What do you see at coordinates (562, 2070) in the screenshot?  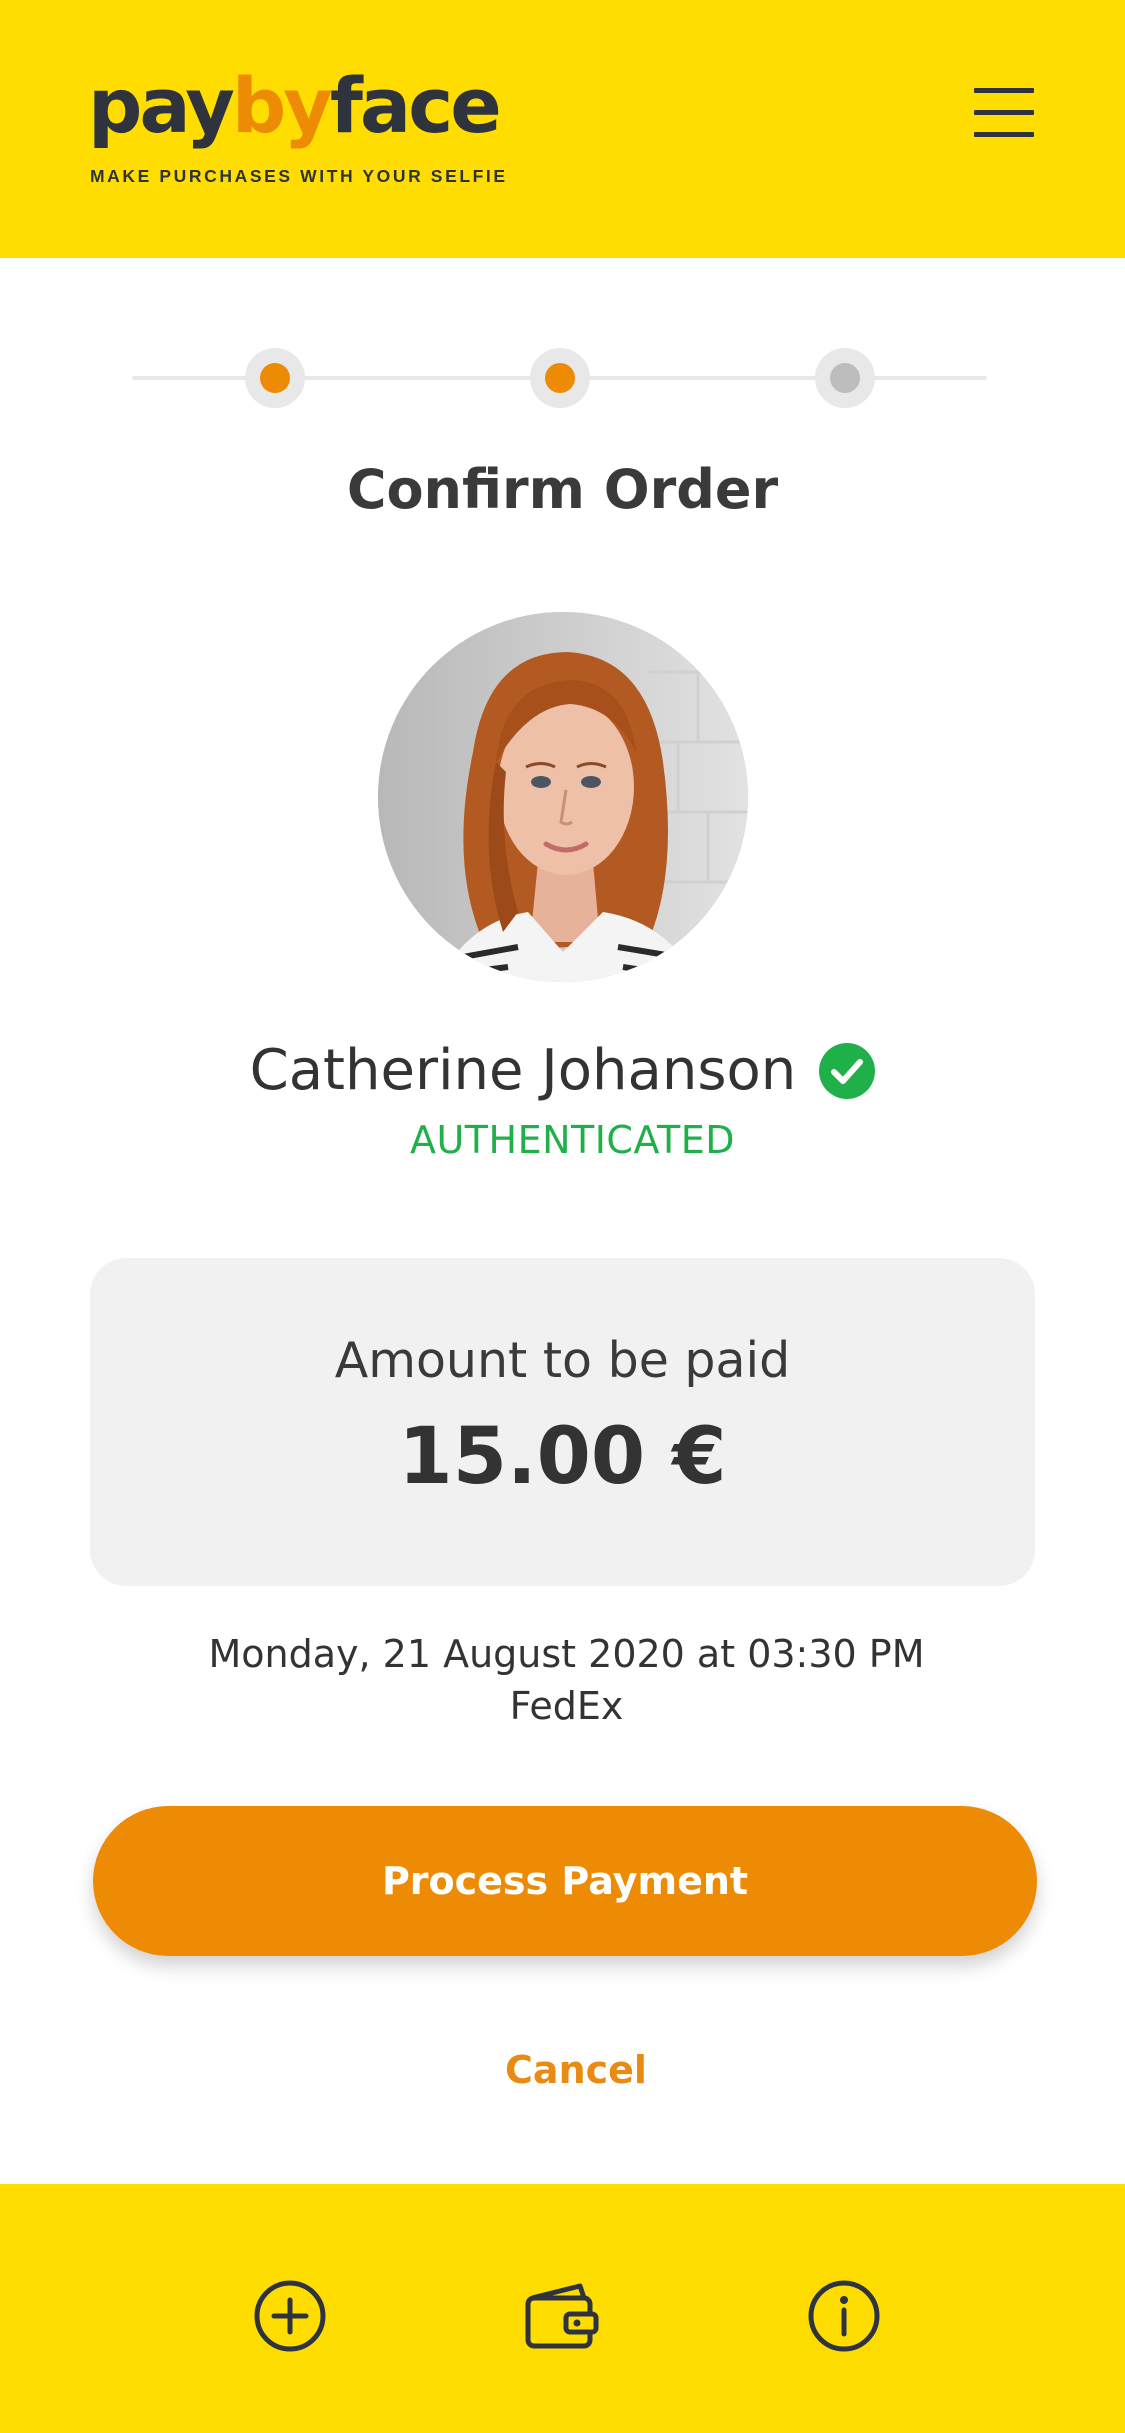 I see `cancel-button: Cancel` at bounding box center [562, 2070].